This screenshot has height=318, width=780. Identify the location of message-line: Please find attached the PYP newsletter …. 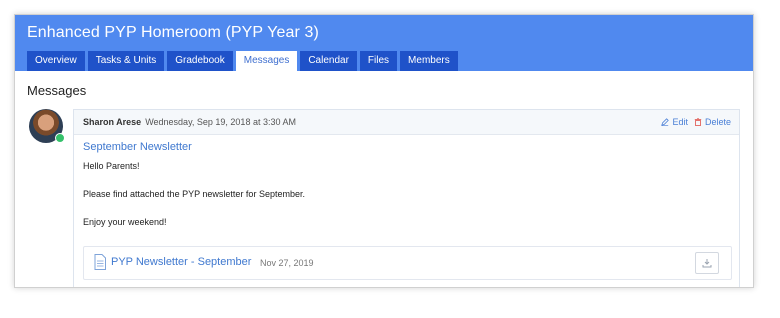
(194, 194).